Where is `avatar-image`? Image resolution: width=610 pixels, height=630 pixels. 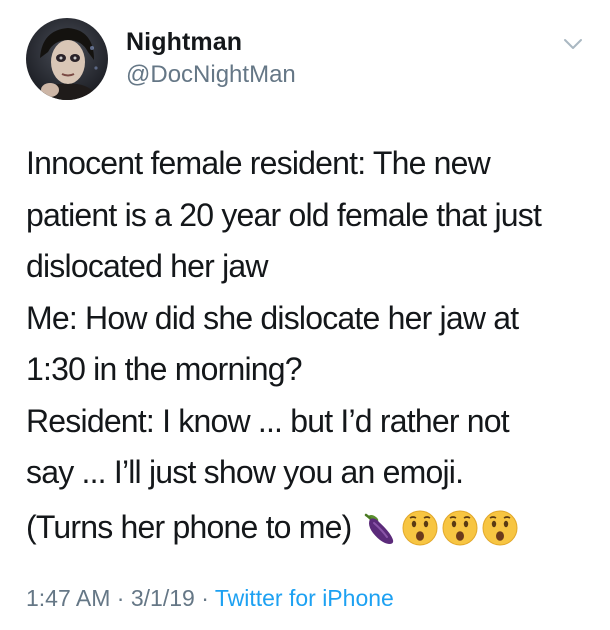 avatar-image is located at coordinates (67, 59).